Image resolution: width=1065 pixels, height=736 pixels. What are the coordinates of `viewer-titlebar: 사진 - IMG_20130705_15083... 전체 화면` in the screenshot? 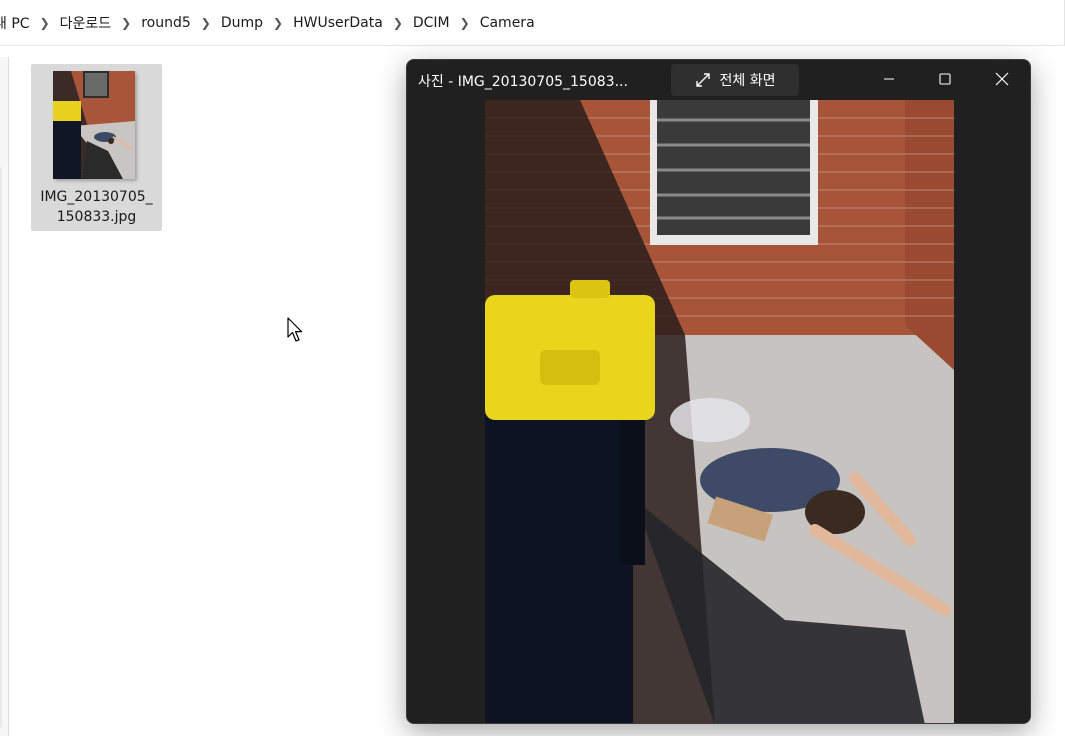 It's located at (718, 80).